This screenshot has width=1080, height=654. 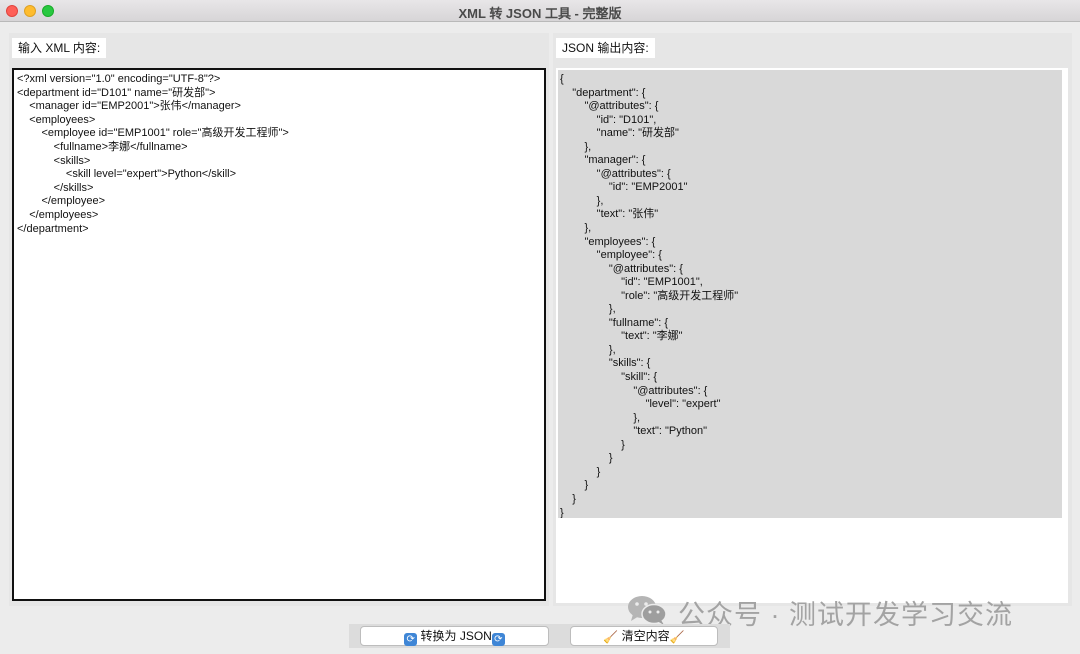 I want to click on json-output-label: JSON 输出内容:, so click(x=605, y=48).